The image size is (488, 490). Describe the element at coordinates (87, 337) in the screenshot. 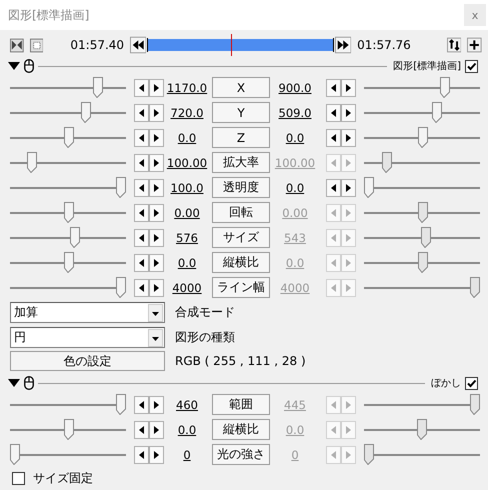

I see `shape-type-dropdown: 円` at that location.